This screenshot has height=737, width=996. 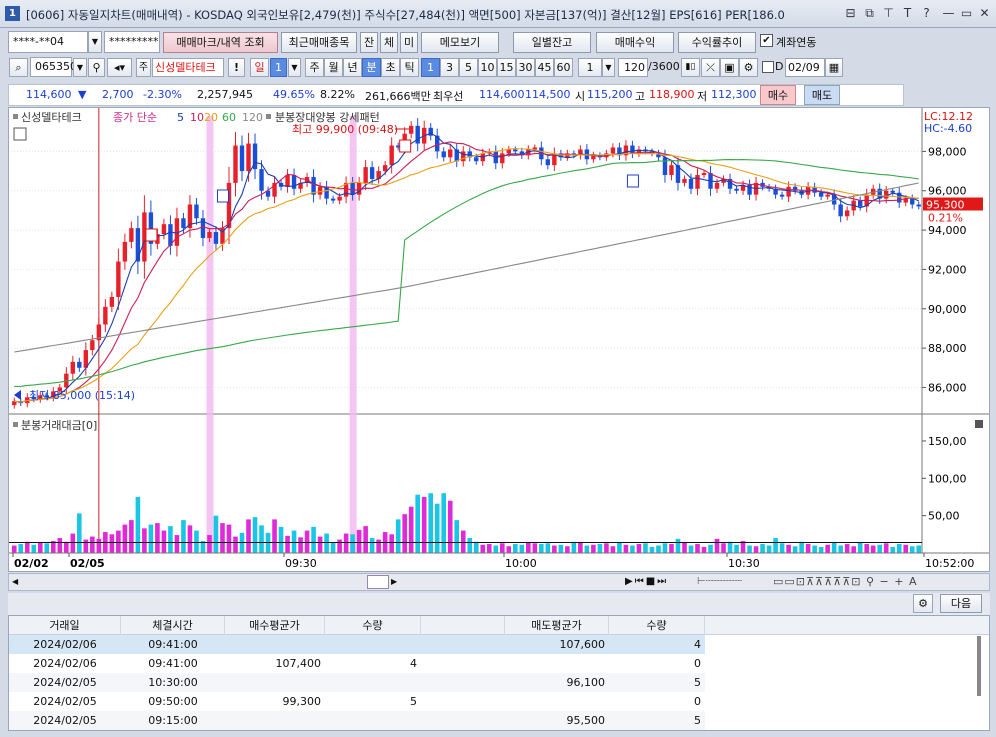 What do you see at coordinates (850, 13) in the screenshot?
I see `link-icon: ⊟` at bounding box center [850, 13].